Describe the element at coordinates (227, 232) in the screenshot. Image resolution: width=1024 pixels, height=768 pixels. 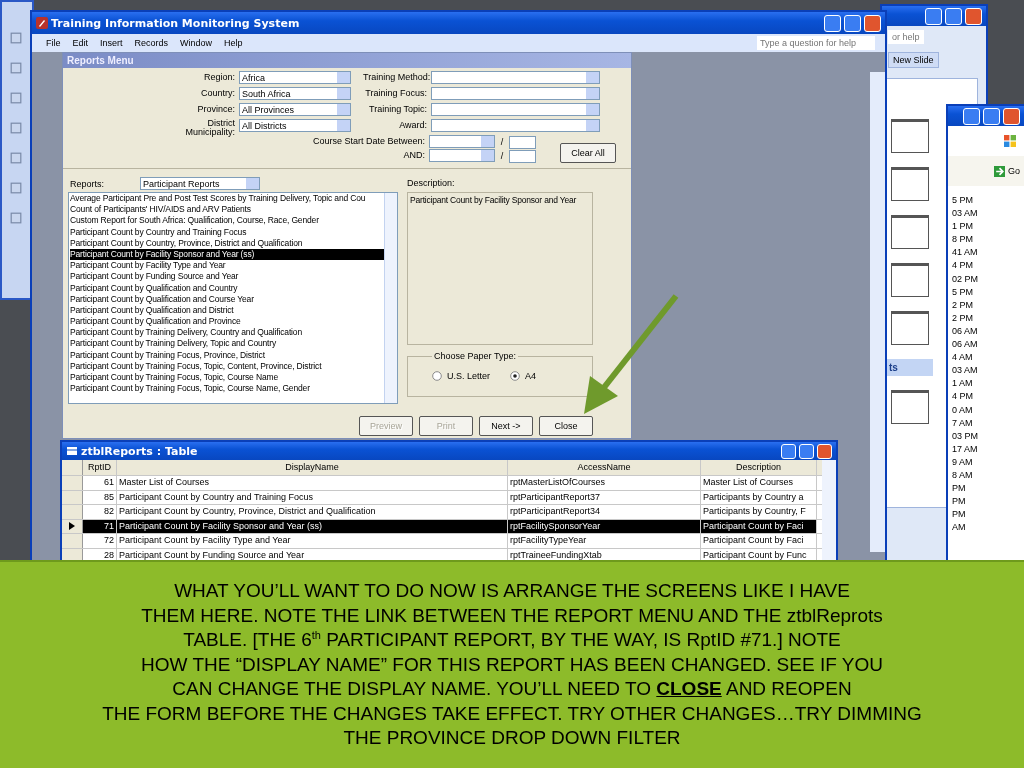
I see `list-item: Participant Count by Country and Training Focus` at that location.